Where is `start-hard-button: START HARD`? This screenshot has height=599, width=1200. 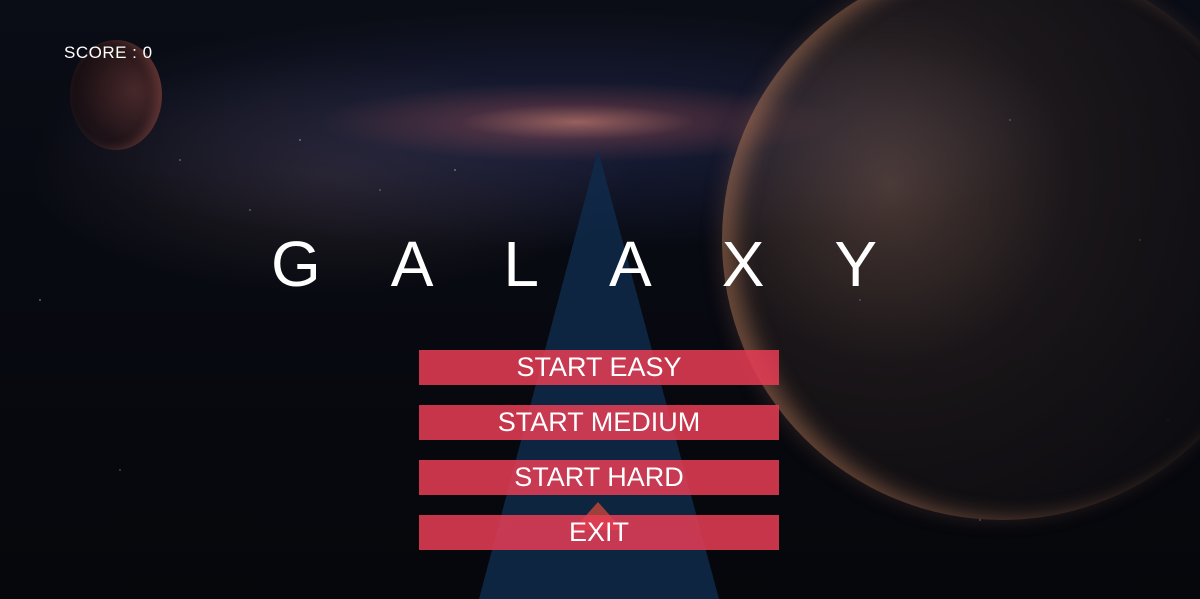
start-hard-button: START HARD is located at coordinates (599, 477).